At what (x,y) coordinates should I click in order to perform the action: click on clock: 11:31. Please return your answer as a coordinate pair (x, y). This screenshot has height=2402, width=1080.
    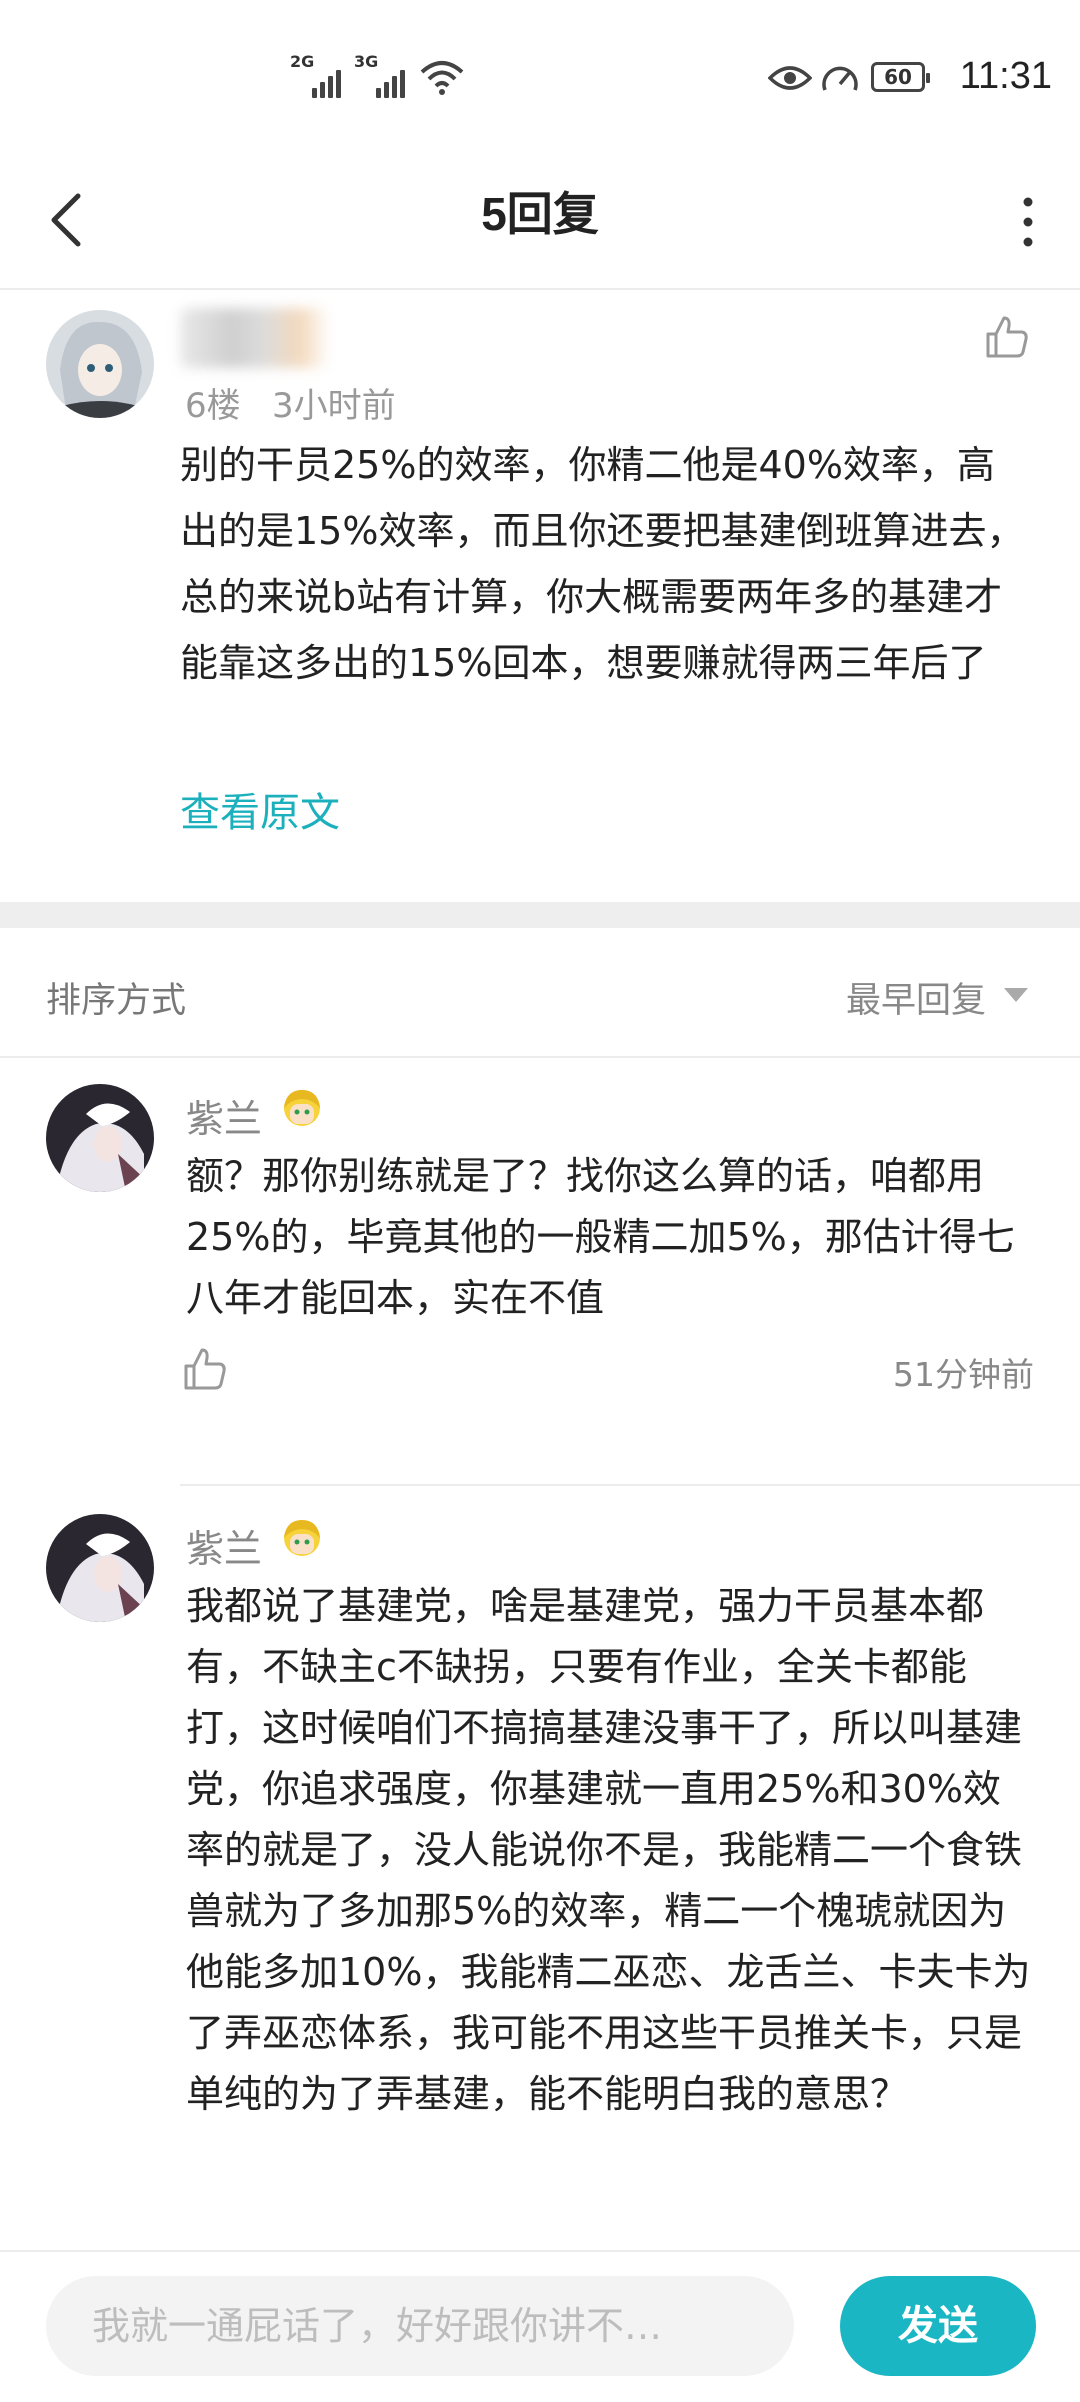
    Looking at the image, I should click on (1005, 76).